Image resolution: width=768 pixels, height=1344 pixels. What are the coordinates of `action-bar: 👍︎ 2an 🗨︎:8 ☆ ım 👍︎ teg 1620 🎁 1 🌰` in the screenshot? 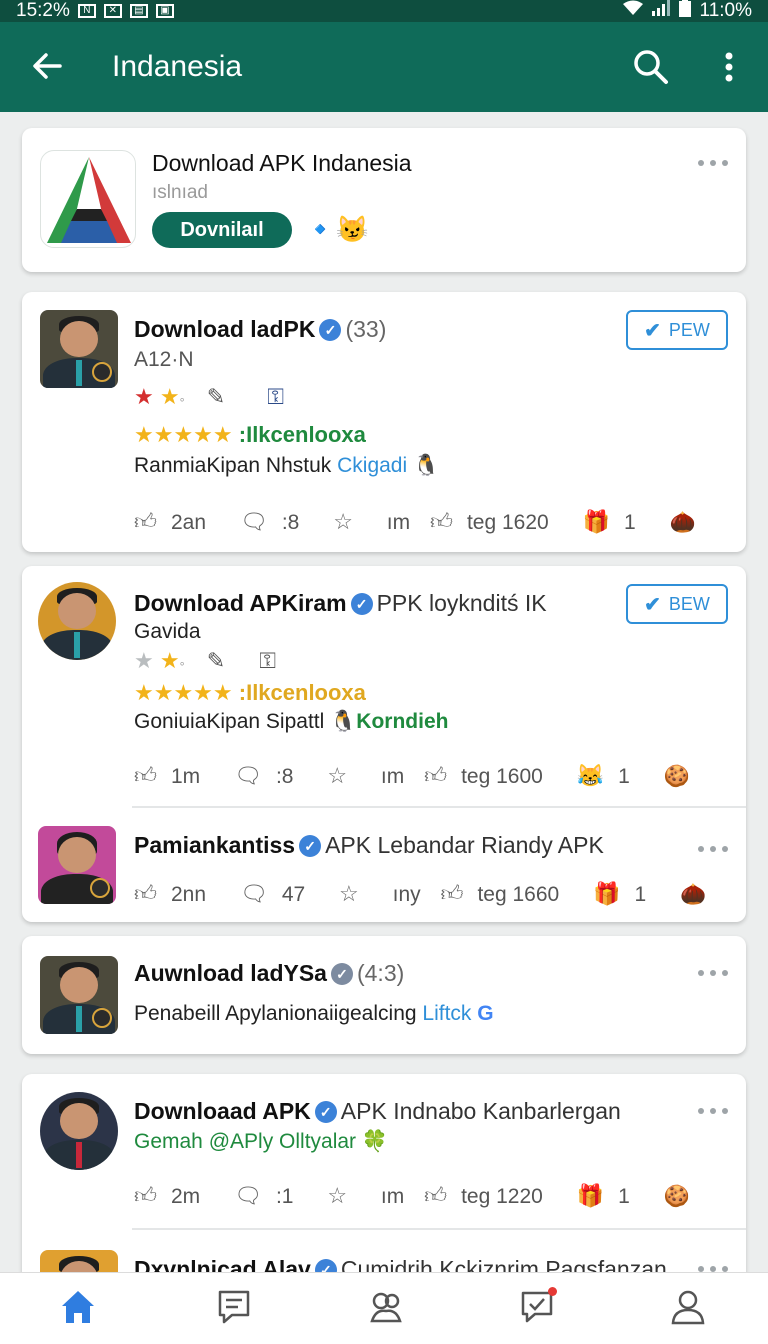 It's located at (422, 521).